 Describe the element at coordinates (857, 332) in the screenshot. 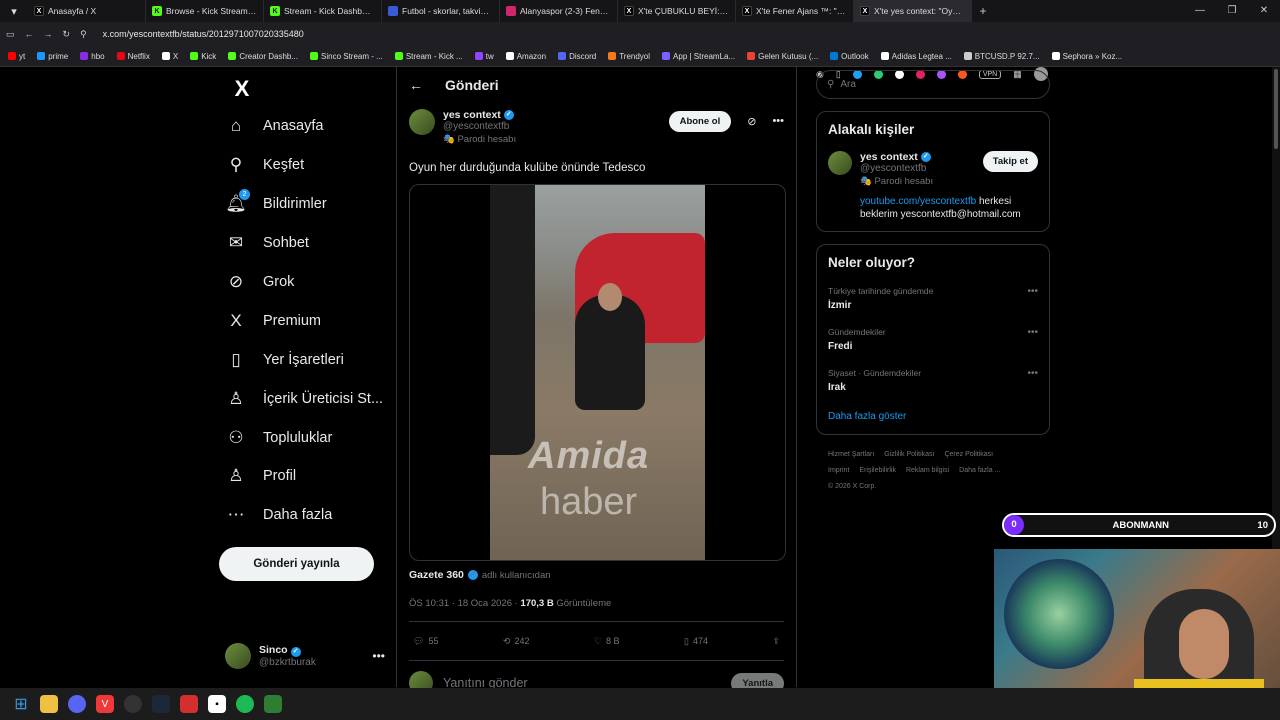

I see `trend-category: Gündemdekiler` at that location.